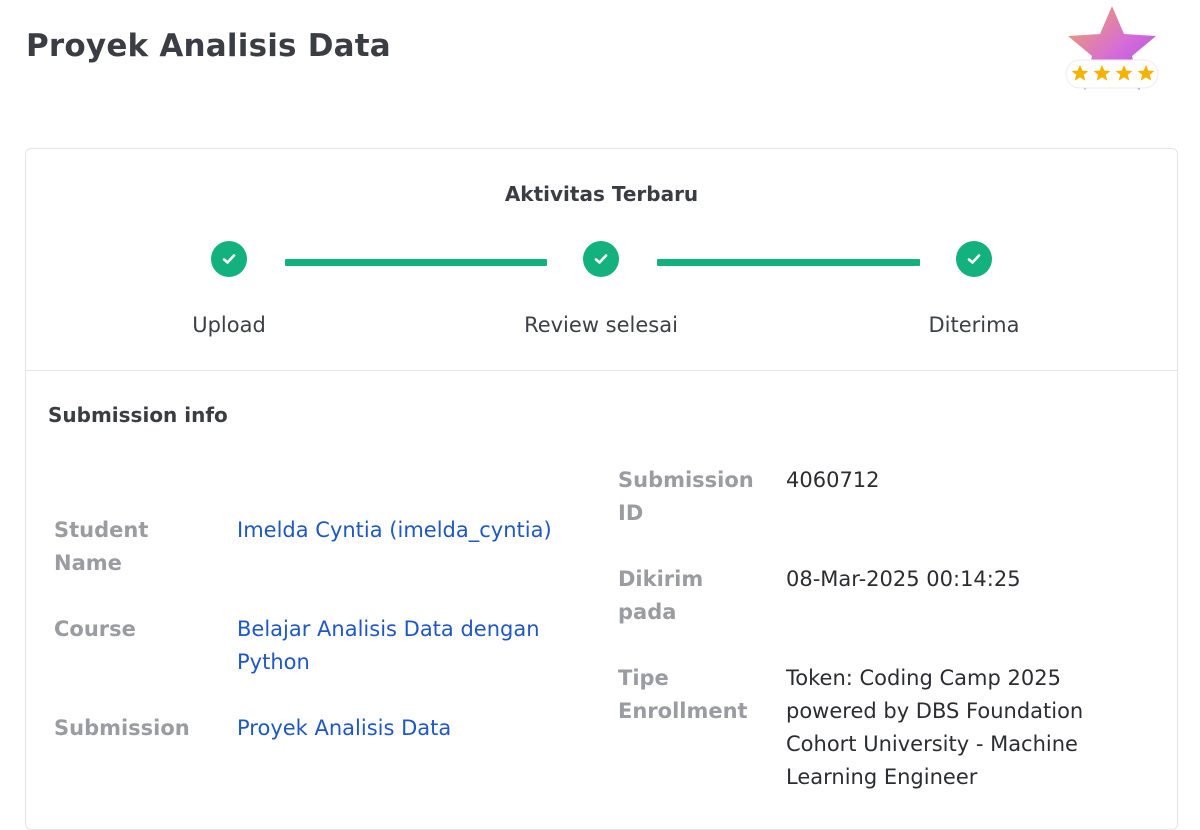 The height and width of the screenshot is (830, 1200). I want to click on step-label-diterima: Diterima, so click(974, 325).